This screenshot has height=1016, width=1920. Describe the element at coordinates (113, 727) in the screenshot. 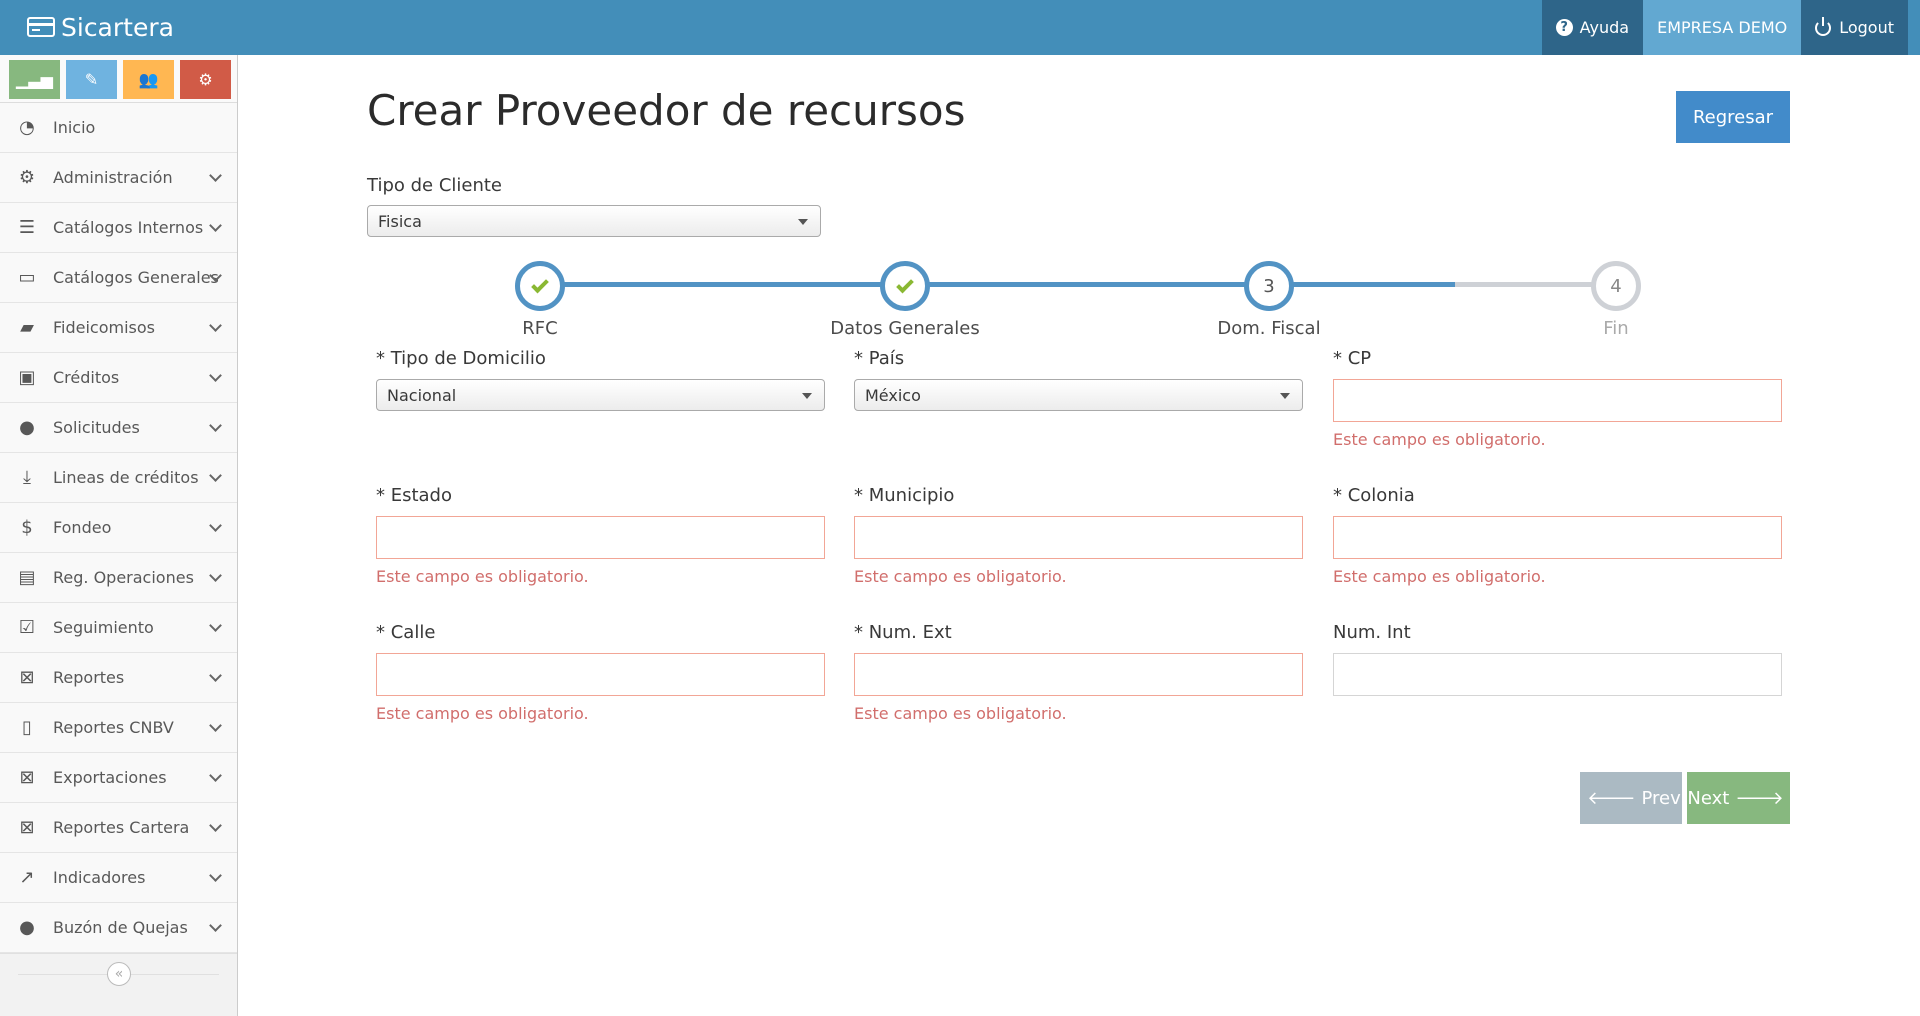

I see `sidebar-item-label: Reportes CNBV` at that location.